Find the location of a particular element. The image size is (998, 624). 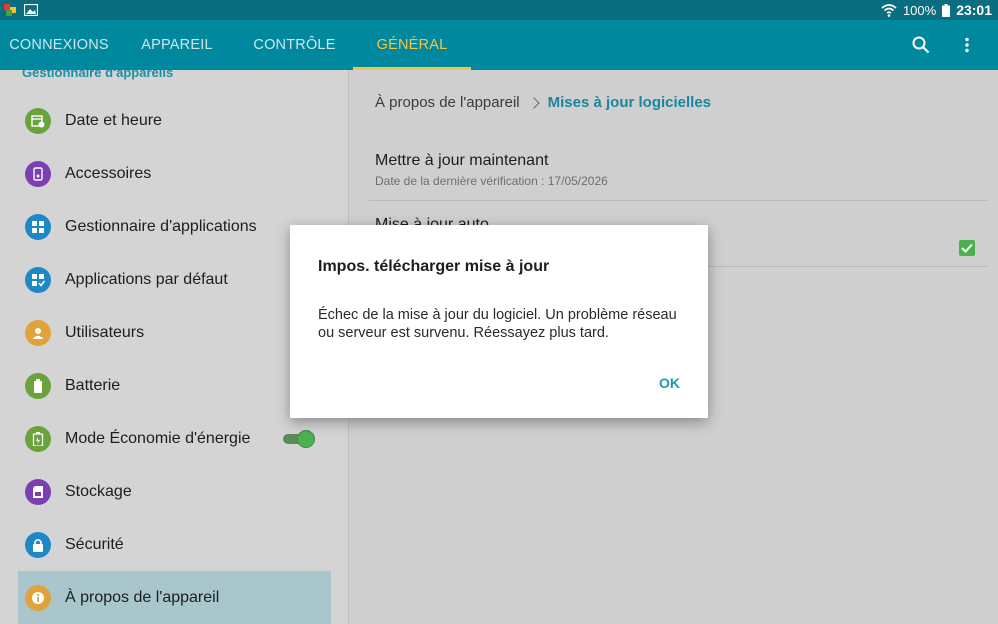

sidebar-item-label: À propos de l'appareil is located at coordinates (142, 597).